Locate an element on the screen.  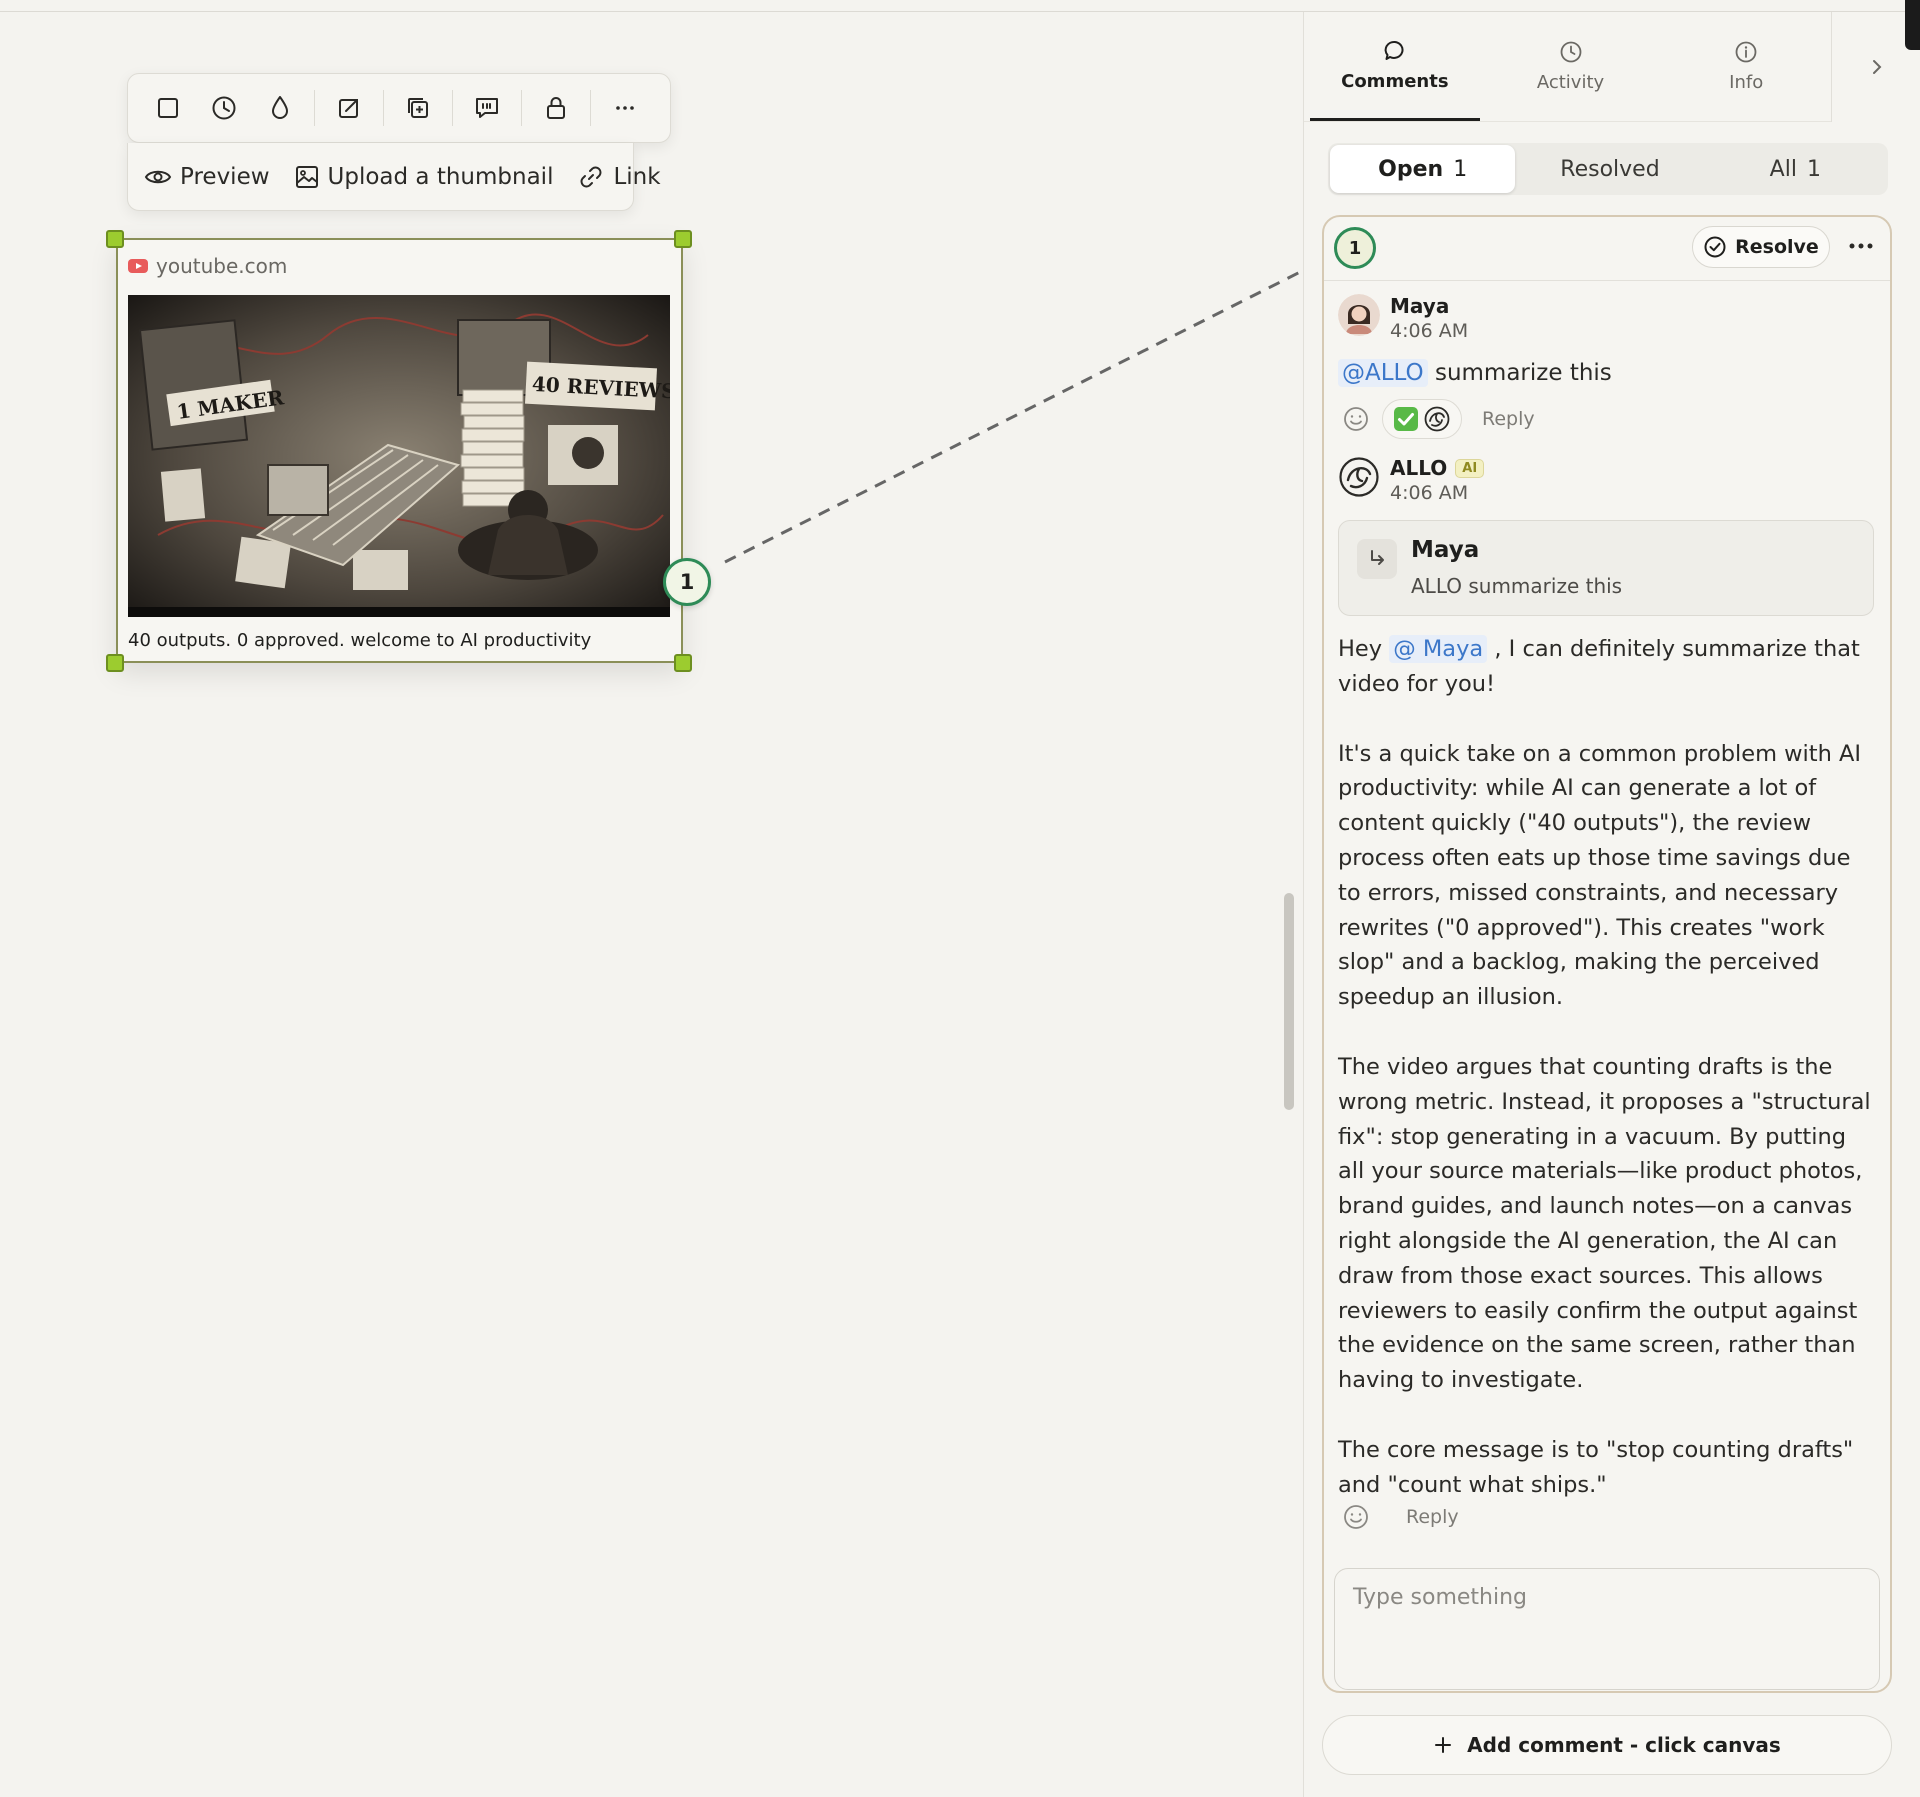
message-author-maya: Maya 4:06 AM is located at coordinates (1403, 318).